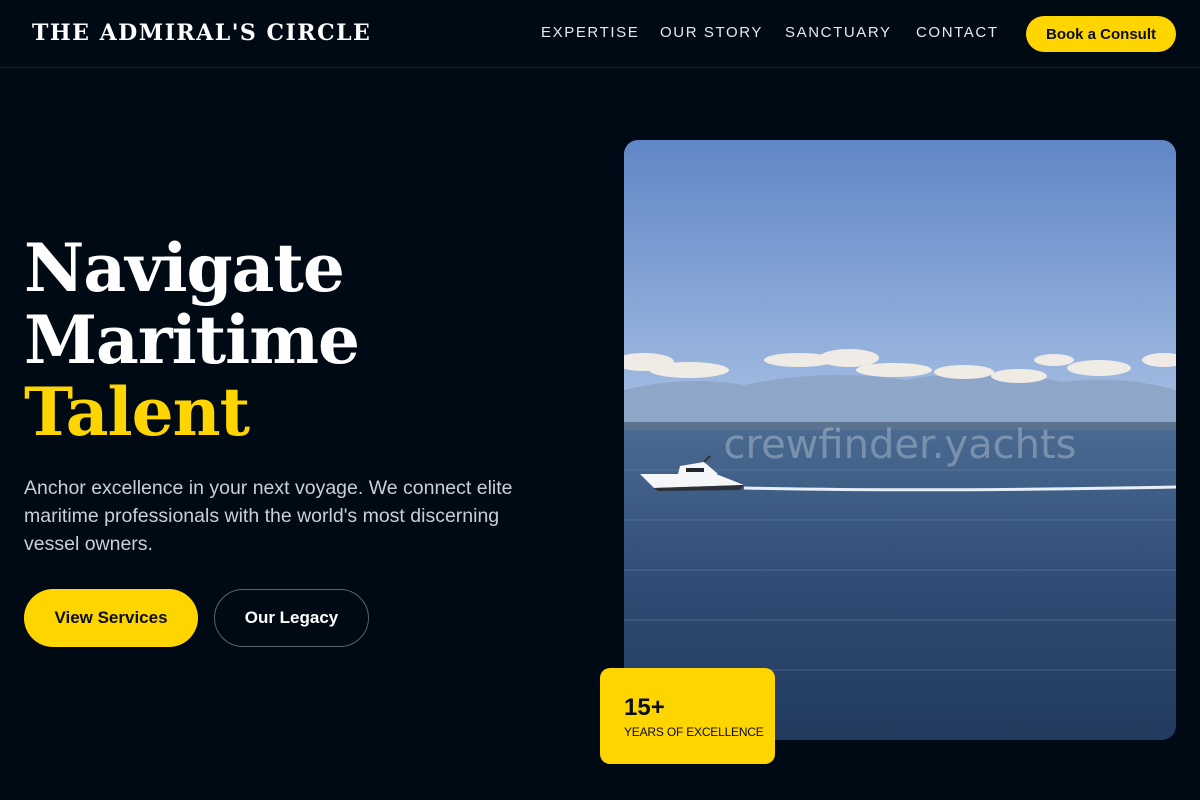 The width and height of the screenshot is (1200, 800). Describe the element at coordinates (1101, 34) in the screenshot. I see `book-consult-button: Book a Consult` at that location.